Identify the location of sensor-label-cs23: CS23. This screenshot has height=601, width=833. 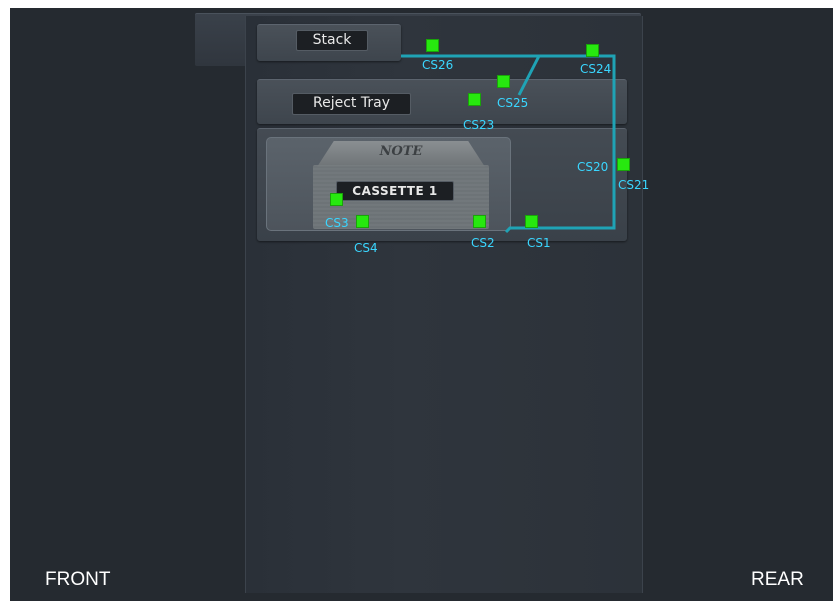
(479, 125).